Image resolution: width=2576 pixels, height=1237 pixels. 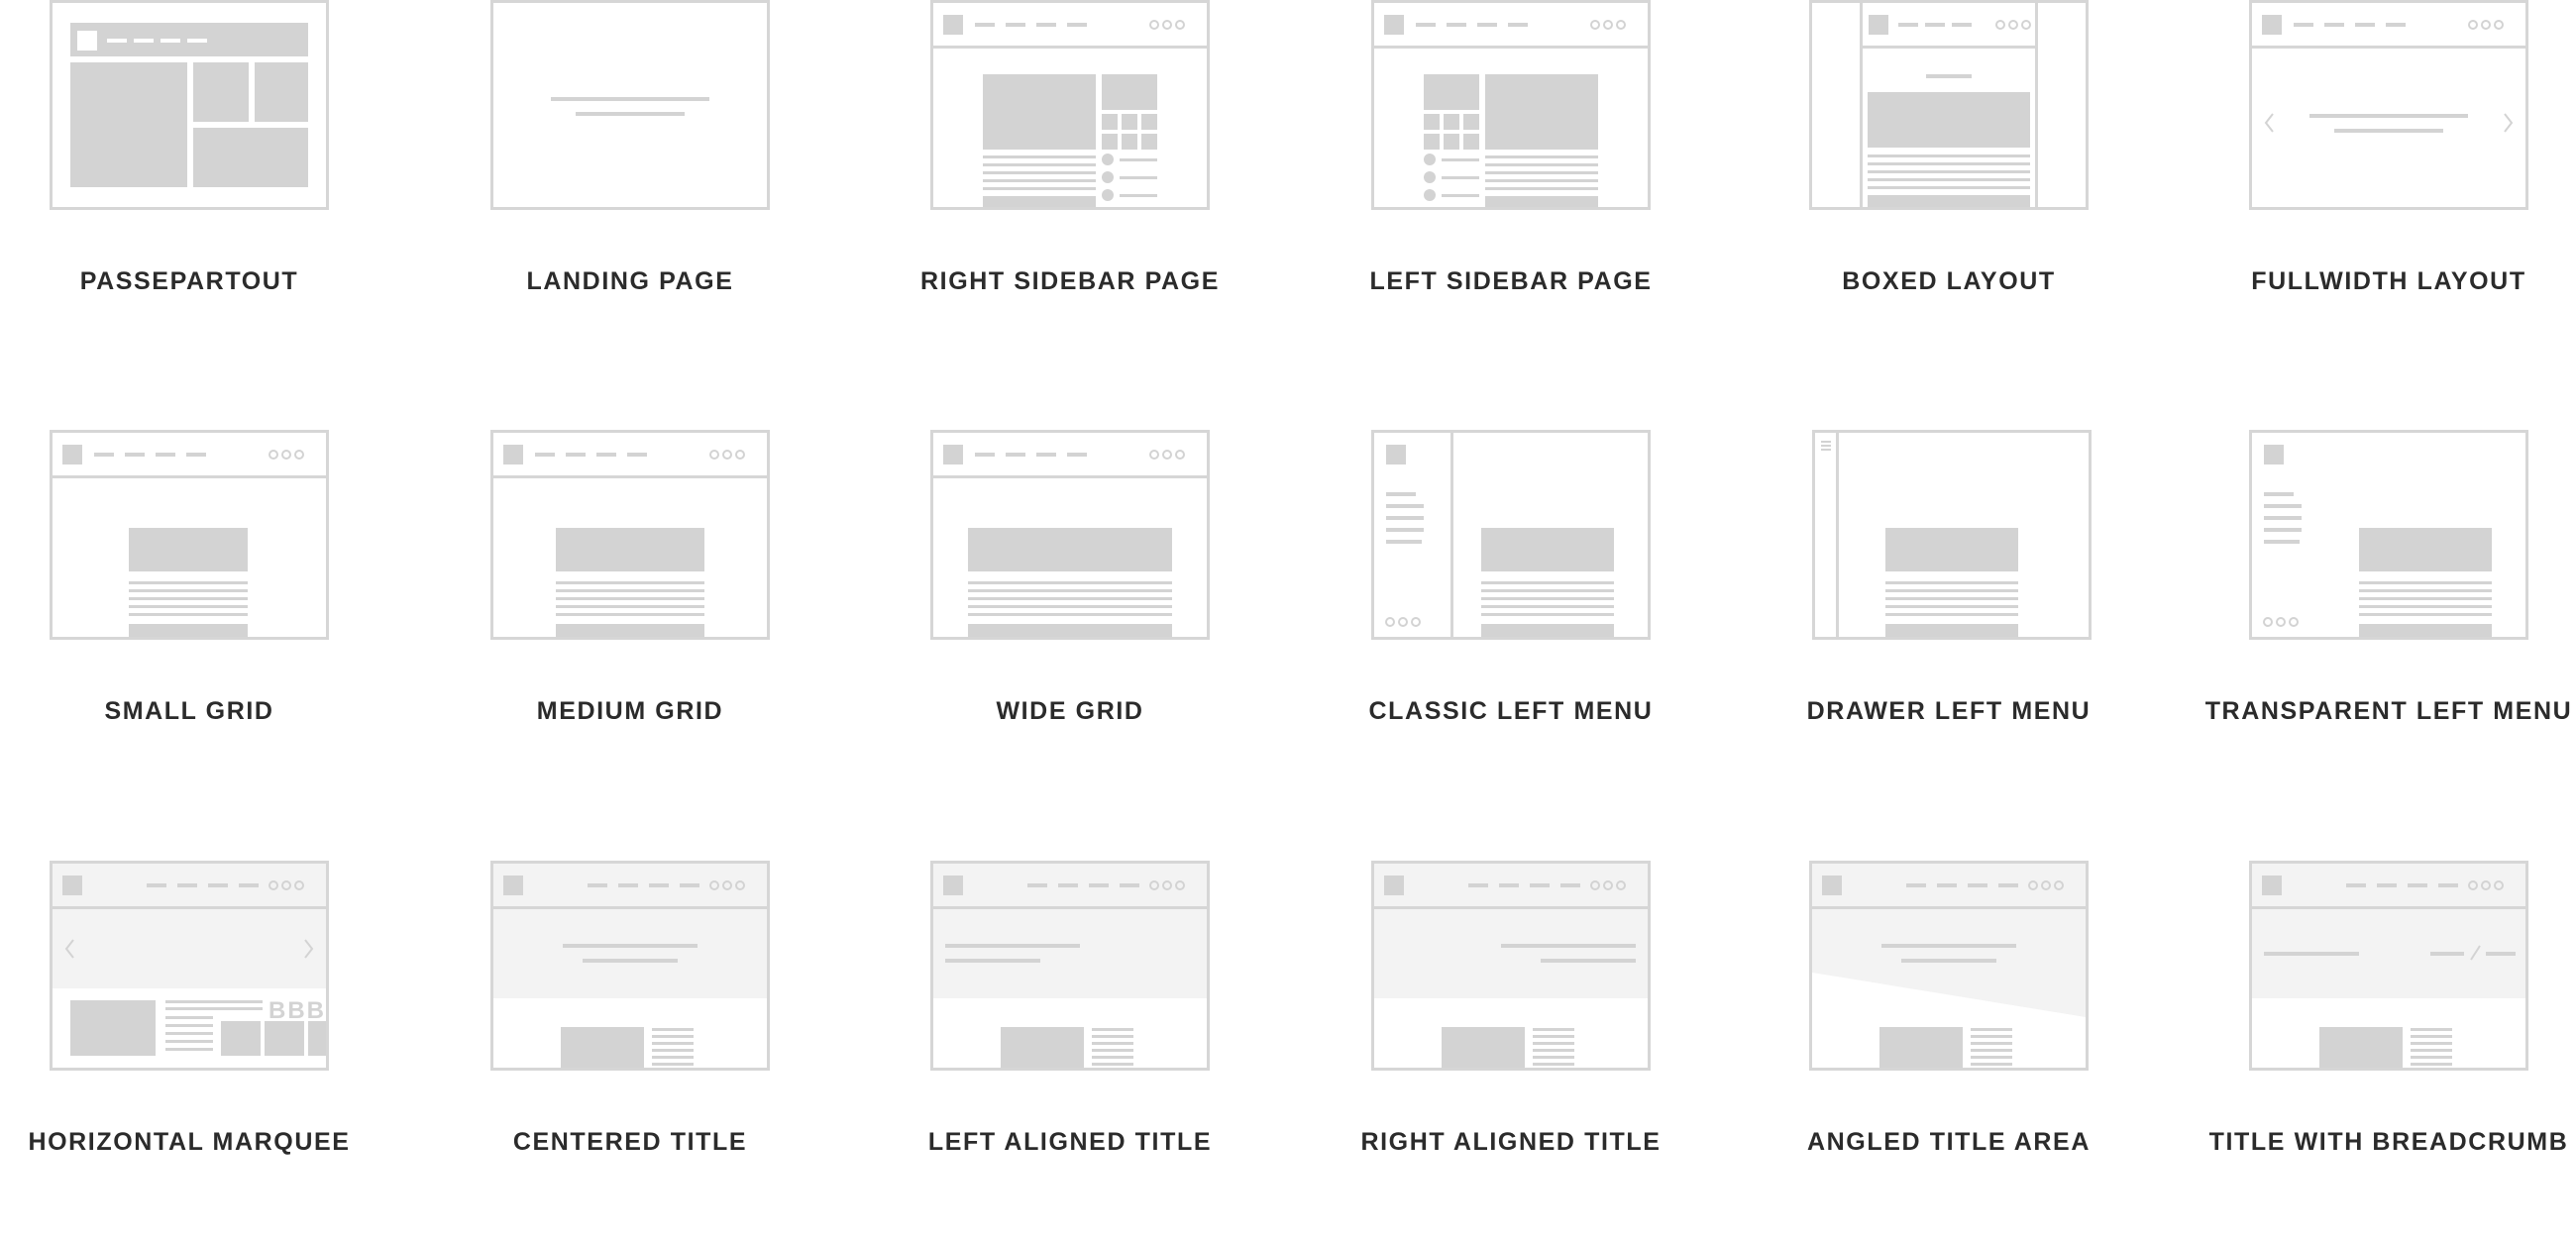 I want to click on right-aligned-title-preview-icon, so click(x=1511, y=966).